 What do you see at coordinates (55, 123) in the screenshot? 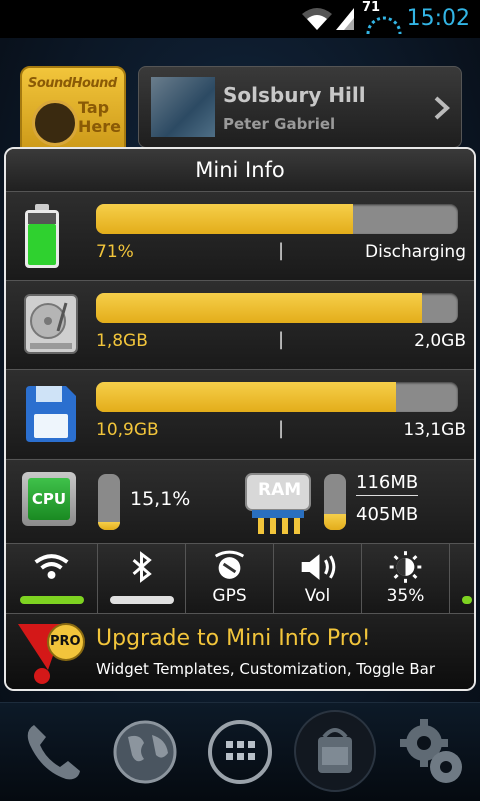
I see `soundhound-logo-icon` at bounding box center [55, 123].